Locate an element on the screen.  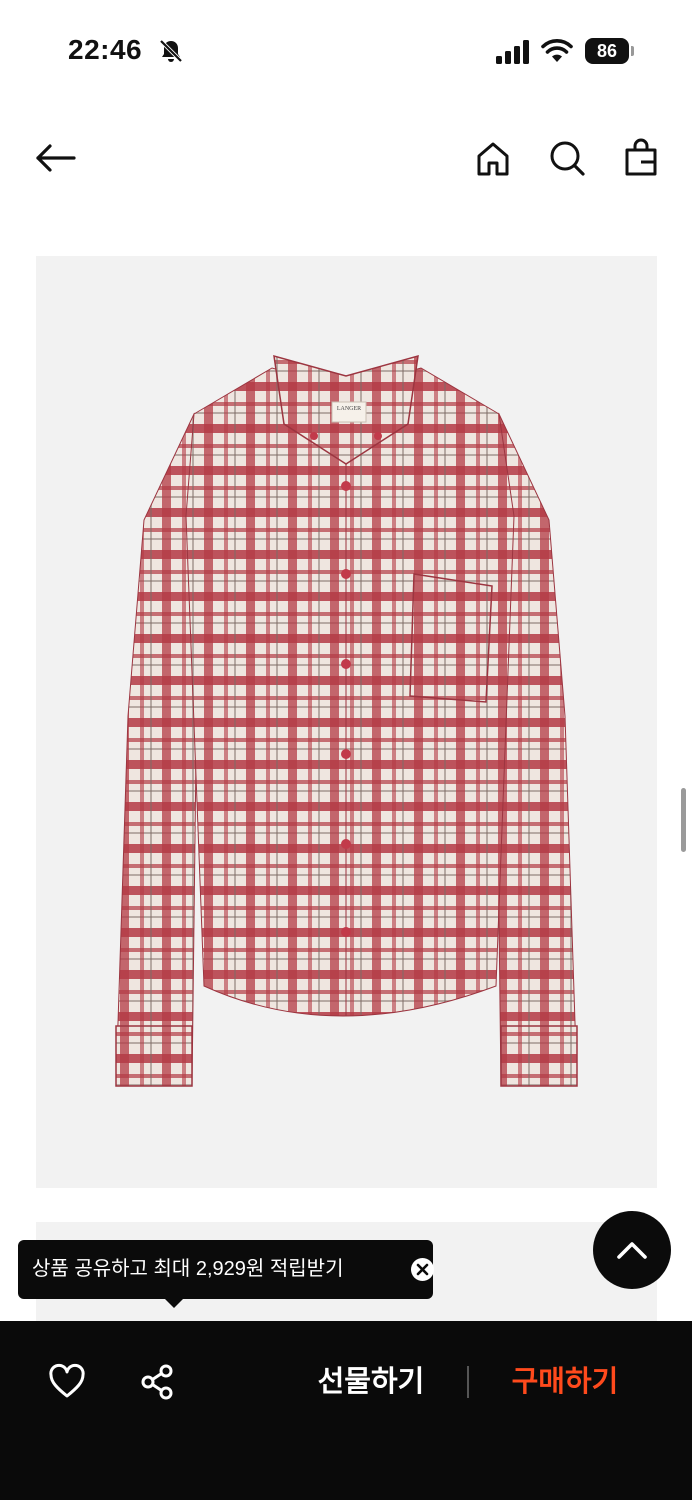
battery-cap is located at coordinates (632, 51).